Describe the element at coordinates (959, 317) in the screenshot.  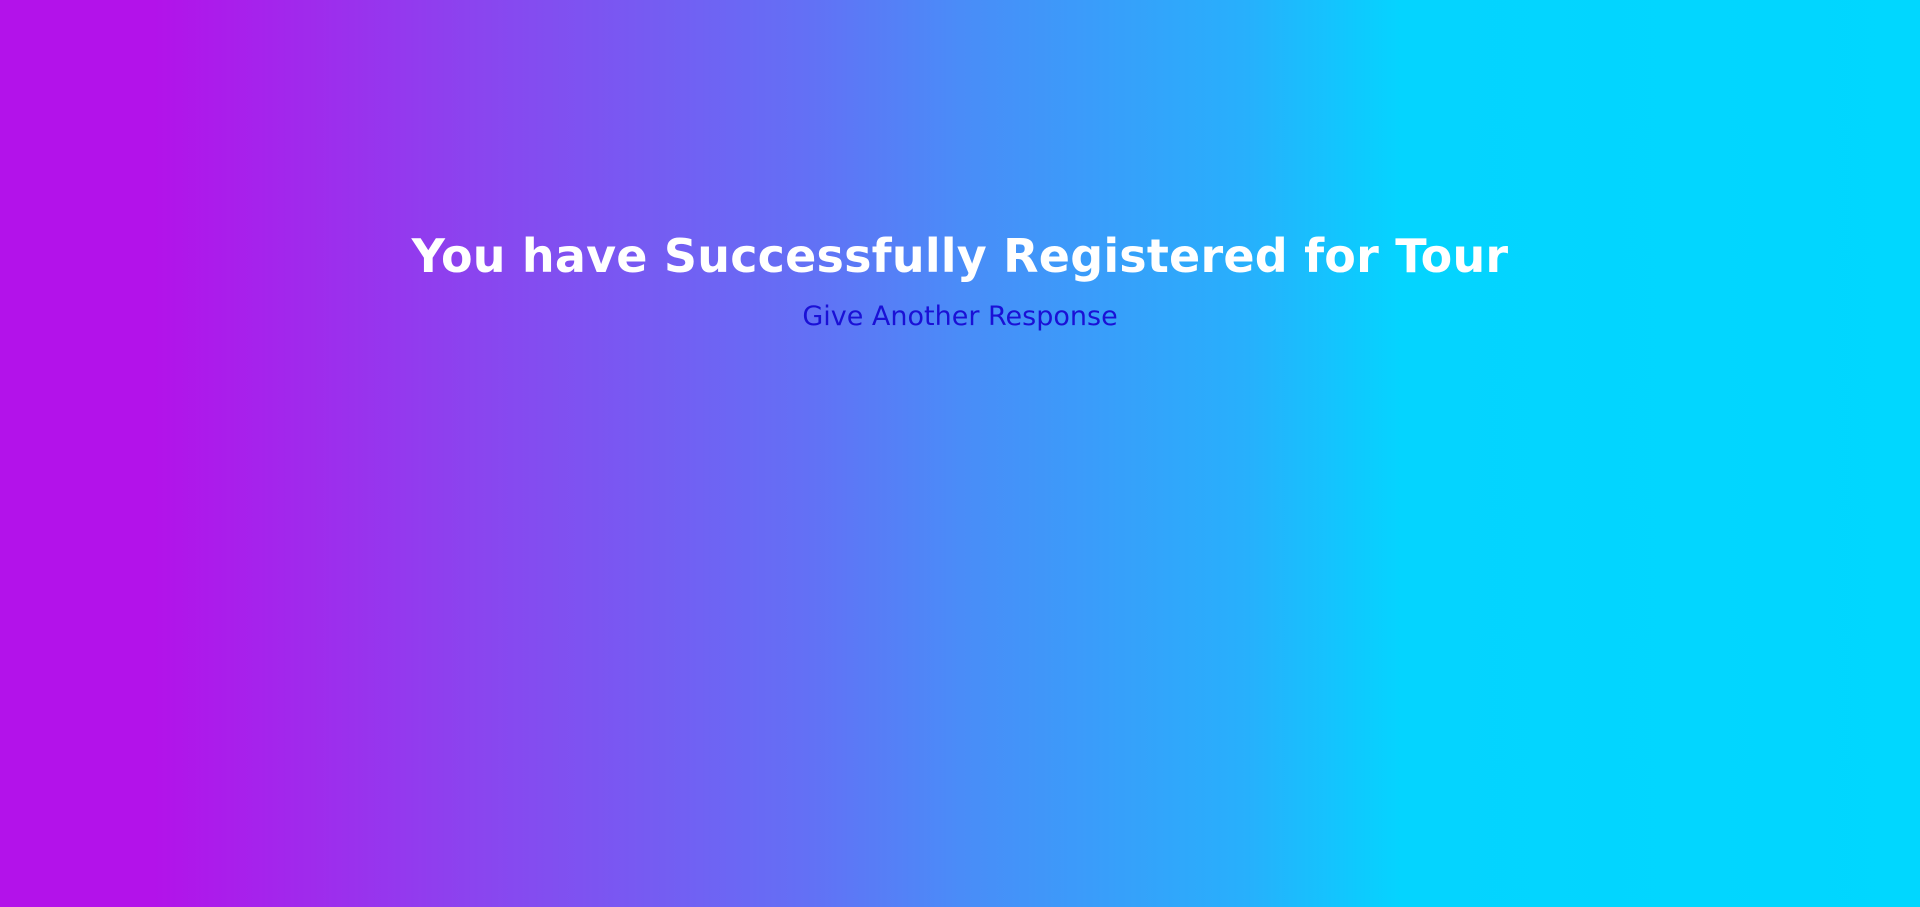
I see `give-another-response-link: Give Another Response` at that location.